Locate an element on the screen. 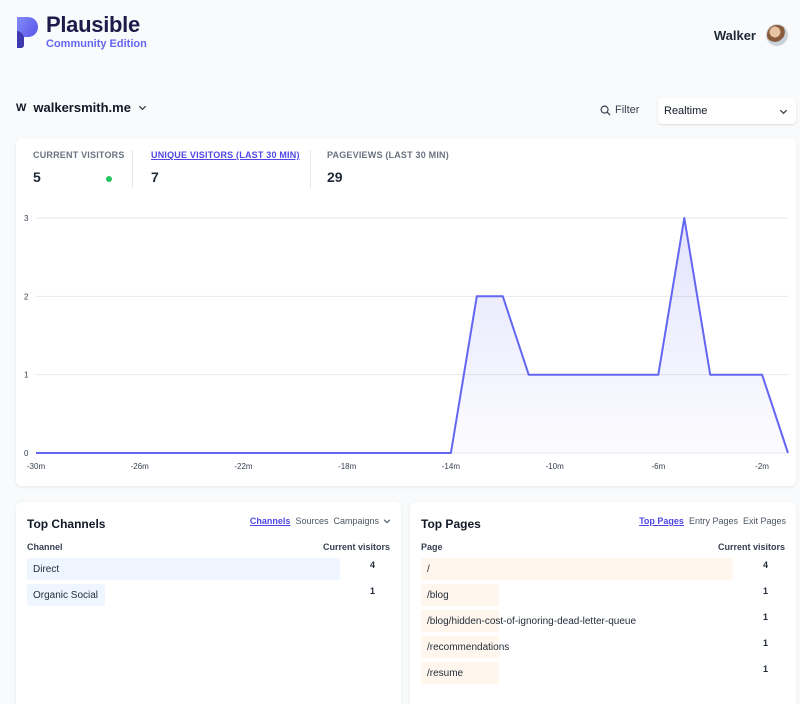 The height and width of the screenshot is (704, 800). row-label: /resume is located at coordinates (445, 673).